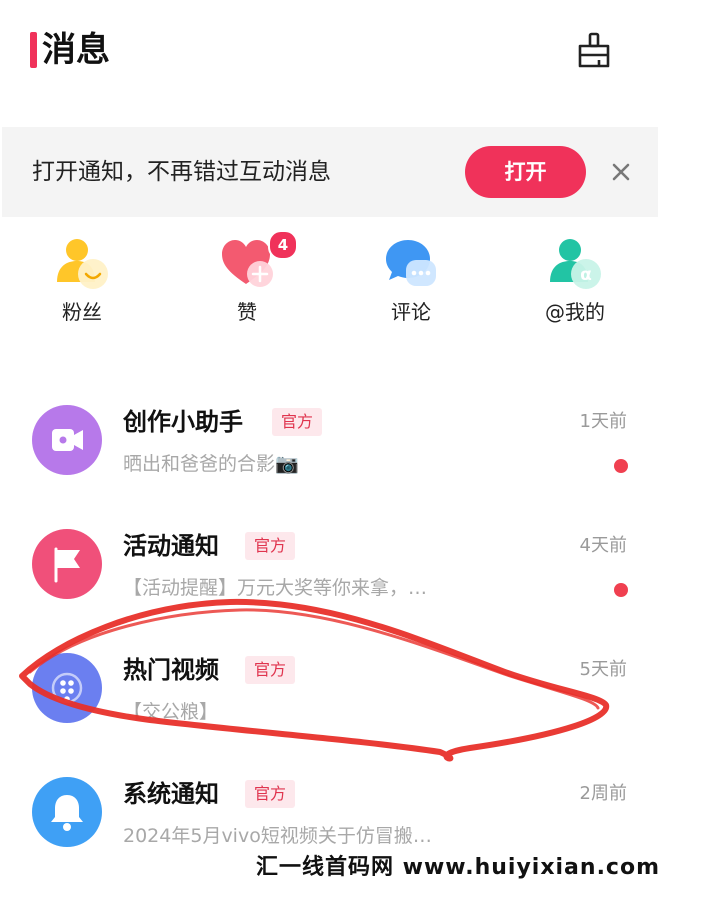  What do you see at coordinates (76, 50) in the screenshot?
I see `page-title: 消息` at bounding box center [76, 50].